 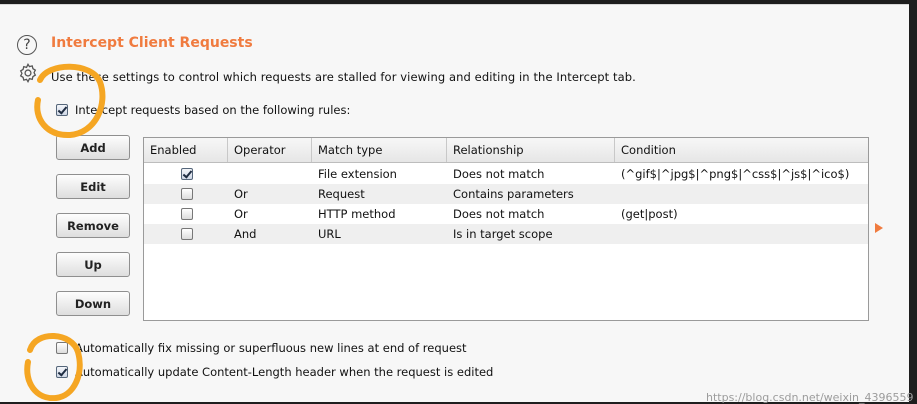 What do you see at coordinates (270, 150) in the screenshot?
I see `column-header-operator: Operator` at bounding box center [270, 150].